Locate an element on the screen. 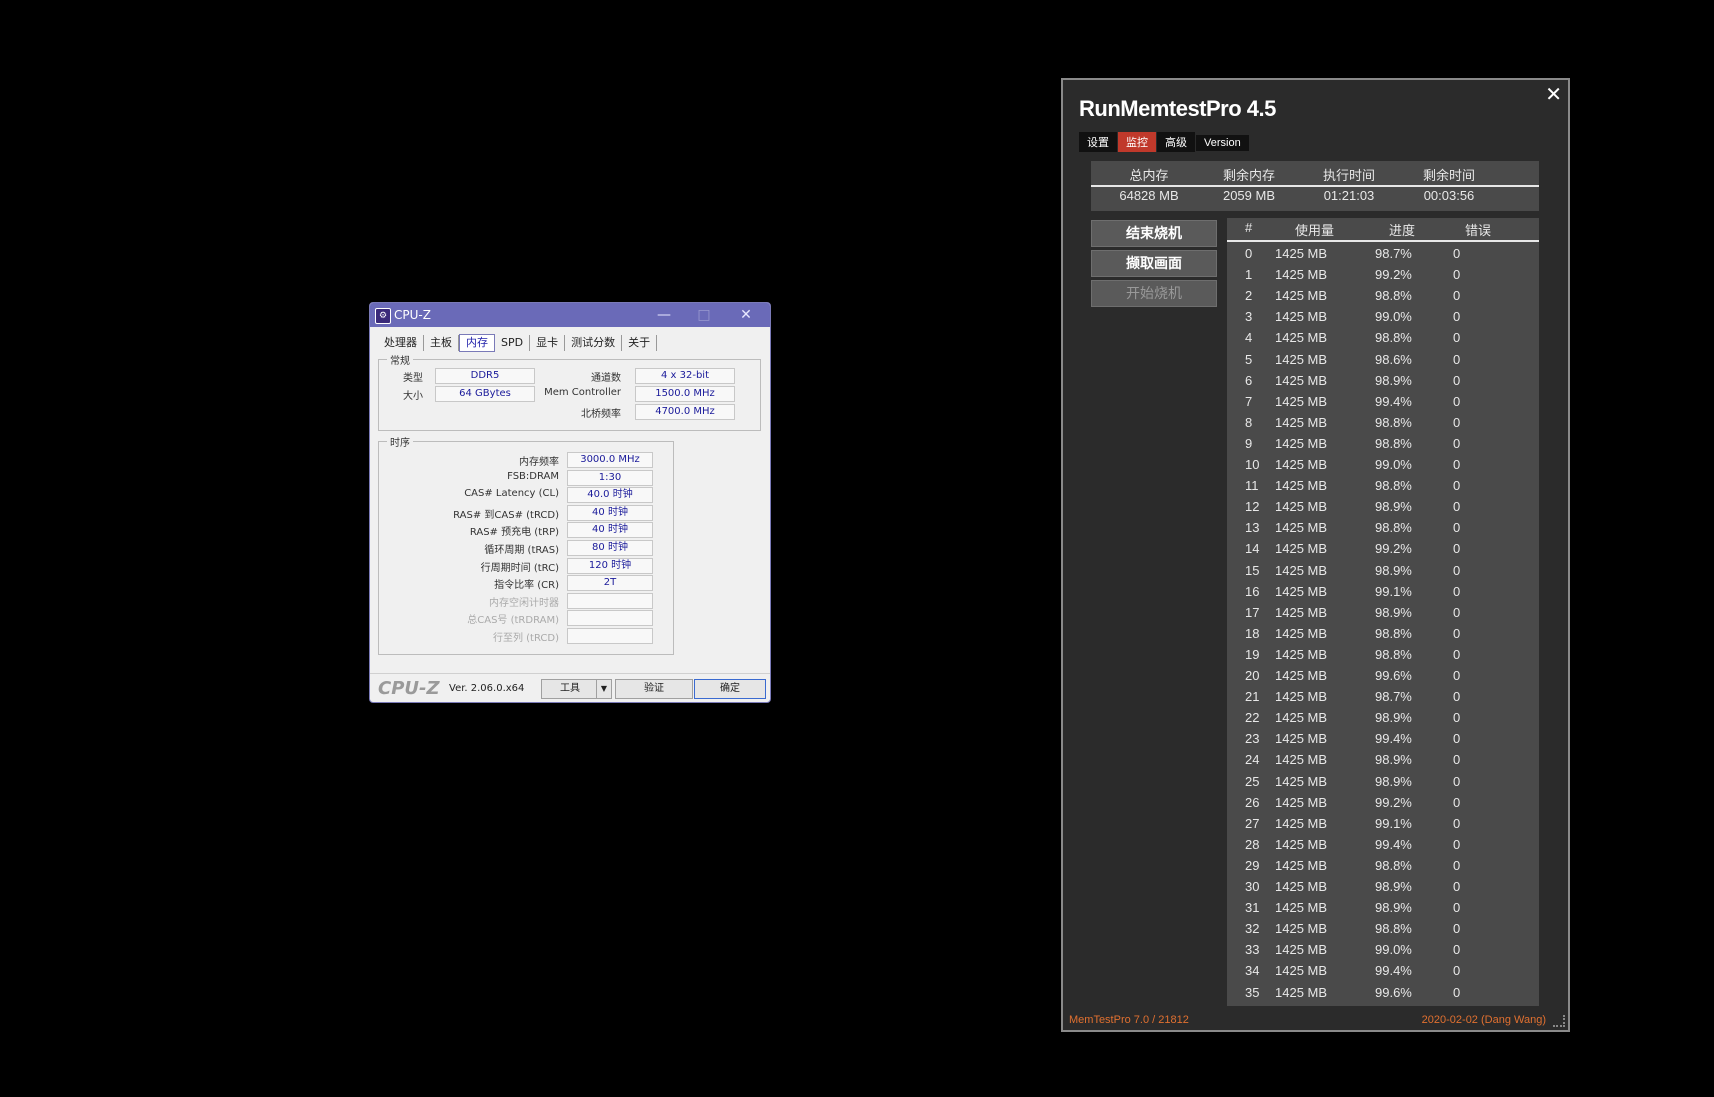 The width and height of the screenshot is (1714, 1097). col-progress-header: 进度 is located at coordinates (1402, 230).